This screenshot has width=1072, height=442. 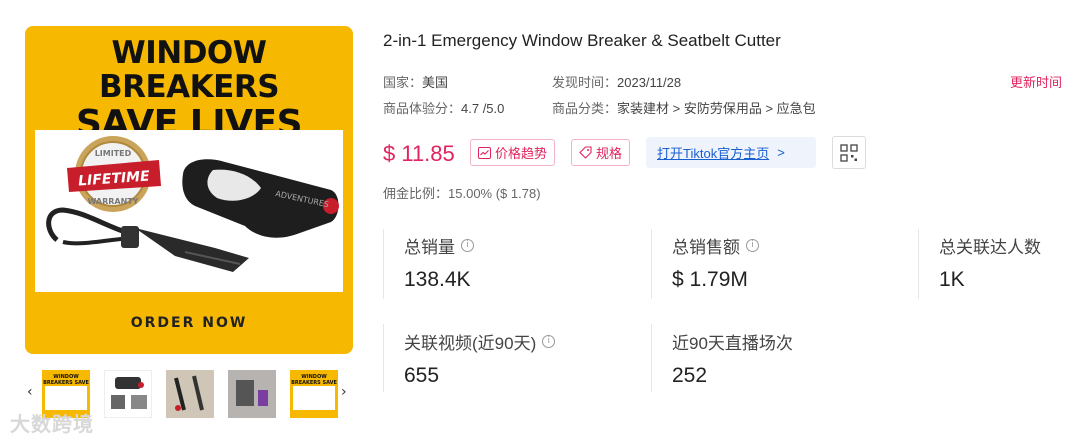 I want to click on image-order-now-text: ORDER NOW, so click(x=189, y=323).